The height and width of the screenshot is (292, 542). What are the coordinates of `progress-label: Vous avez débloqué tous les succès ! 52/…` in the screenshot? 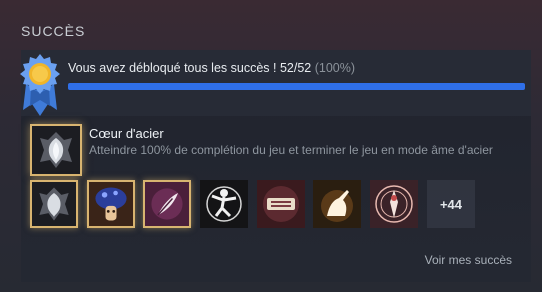 It's located at (211, 68).